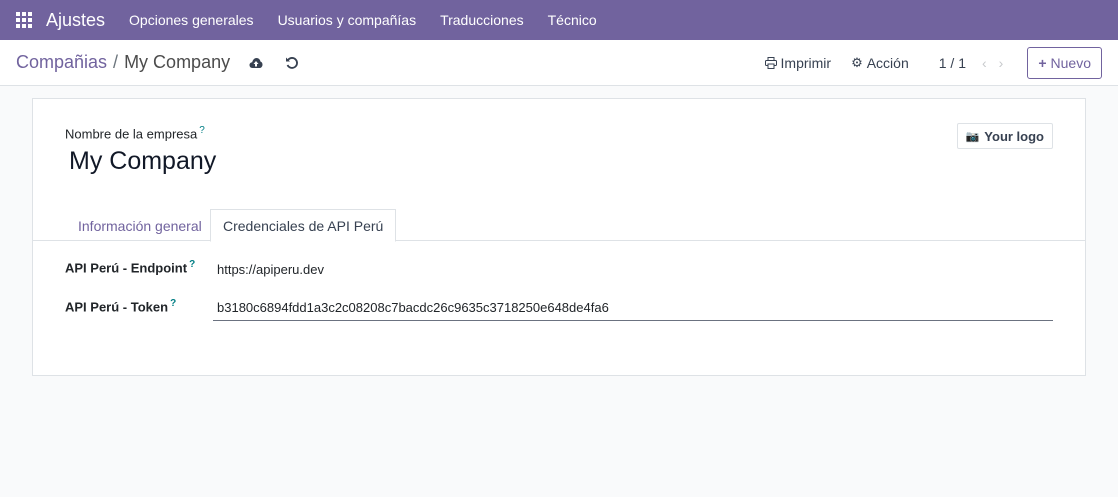  I want to click on nav-item-traducciones: Traducciones, so click(482, 20).